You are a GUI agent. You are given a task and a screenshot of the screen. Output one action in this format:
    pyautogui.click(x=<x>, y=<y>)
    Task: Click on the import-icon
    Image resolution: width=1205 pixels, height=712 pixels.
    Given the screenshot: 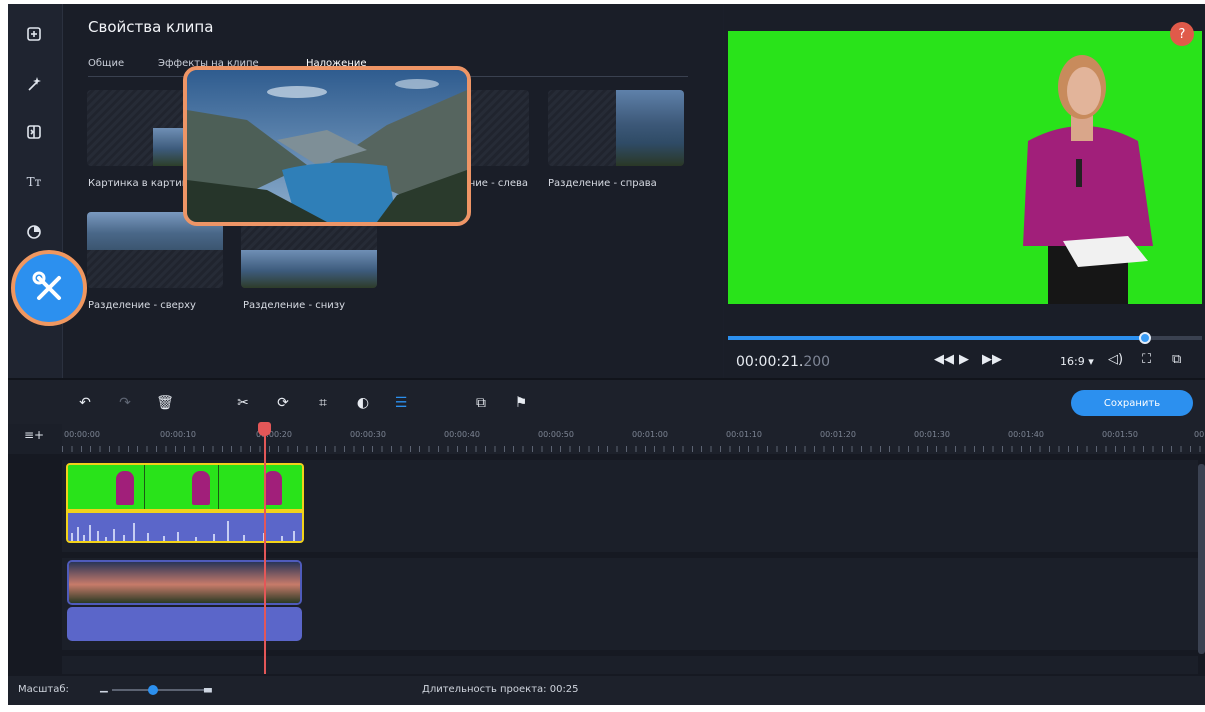 What is the action you would take?
    pyautogui.click(x=34, y=34)
    